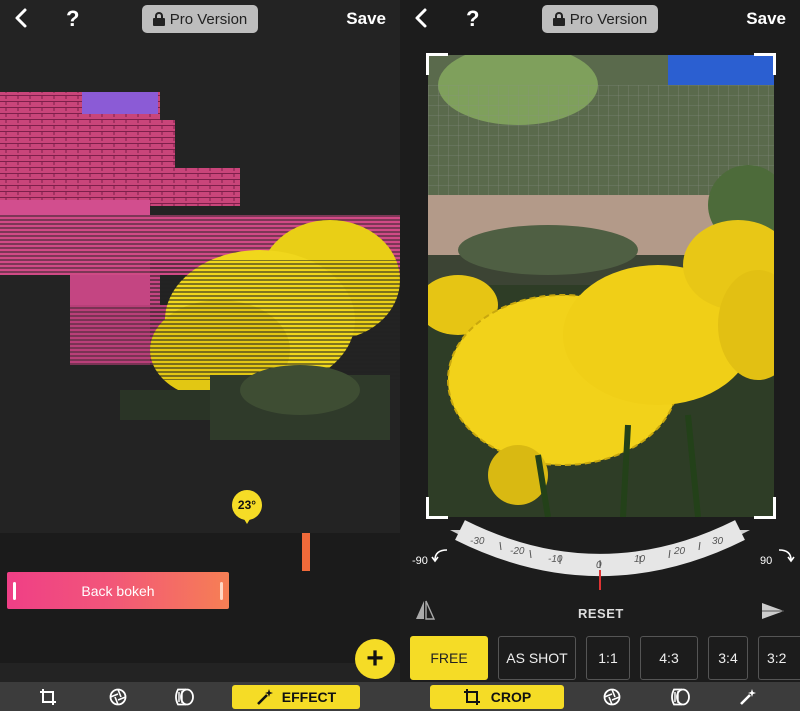 The width and height of the screenshot is (800, 711). What do you see at coordinates (787, 556) in the screenshot?
I see `rotate-right-icon` at bounding box center [787, 556].